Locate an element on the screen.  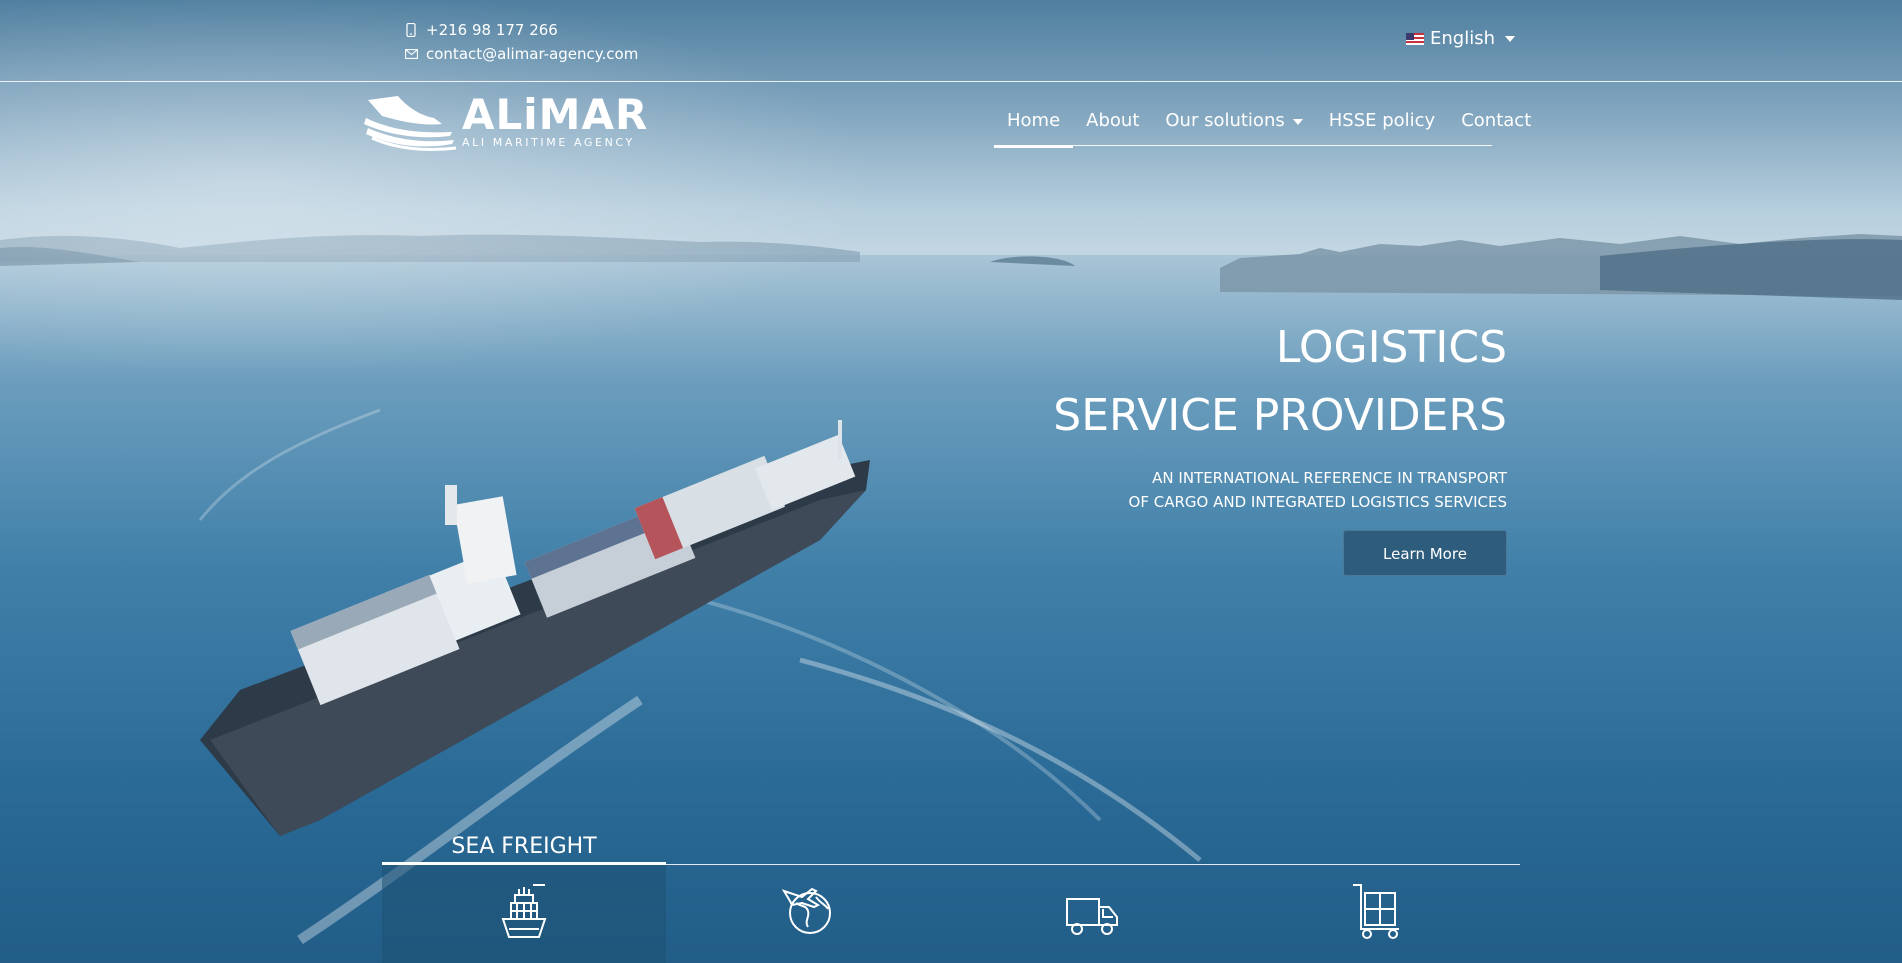
hero-title-line1: LOGISTICS is located at coordinates (1391, 347).